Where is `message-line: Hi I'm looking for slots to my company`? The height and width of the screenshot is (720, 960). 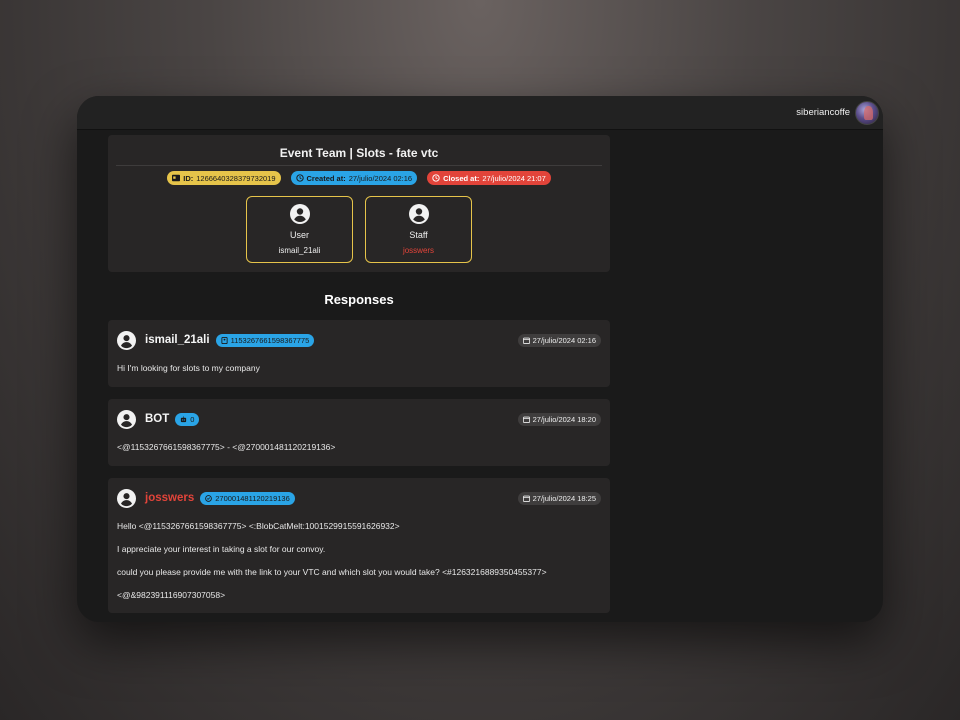 message-line: Hi I'm looking for slots to my company is located at coordinates (188, 368).